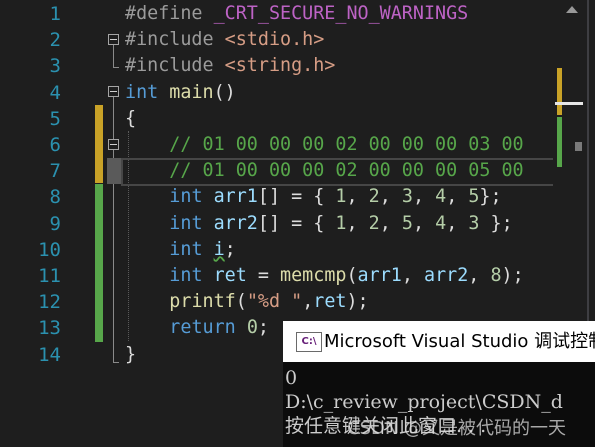  What do you see at coordinates (559, 91) in the screenshot?
I see `scrollbar-unsaved-marker` at bounding box center [559, 91].